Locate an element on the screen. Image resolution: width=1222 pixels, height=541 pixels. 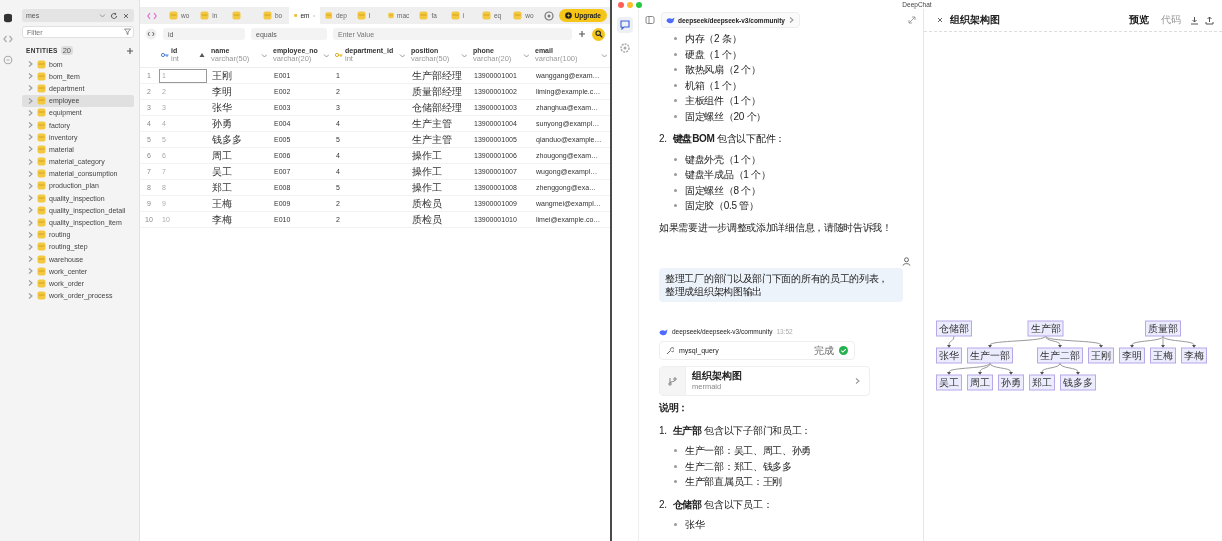
table-cell: 质量部经理 is located at coordinates (439, 92).